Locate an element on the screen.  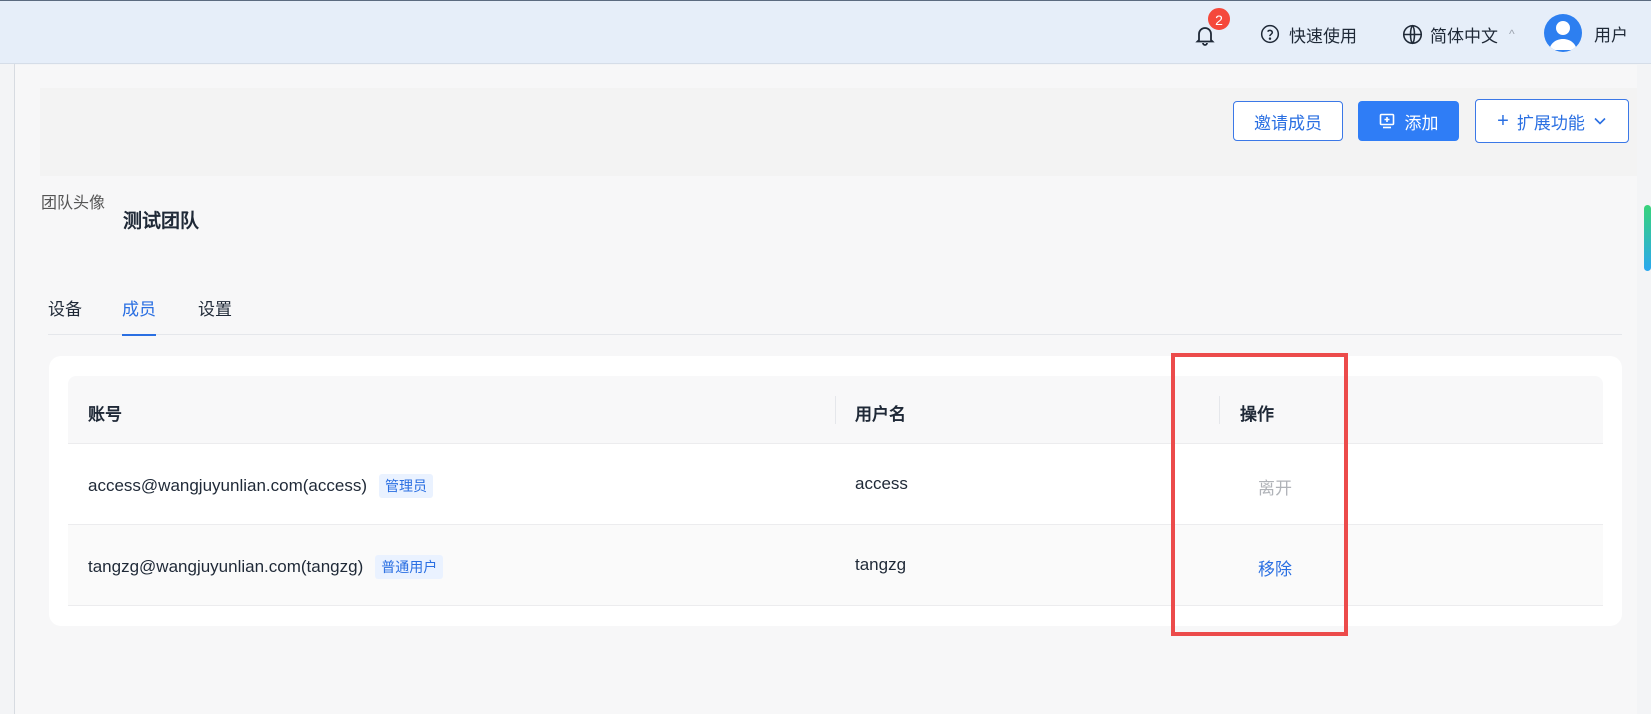
tab-devices: 设备 is located at coordinates (65, 315).